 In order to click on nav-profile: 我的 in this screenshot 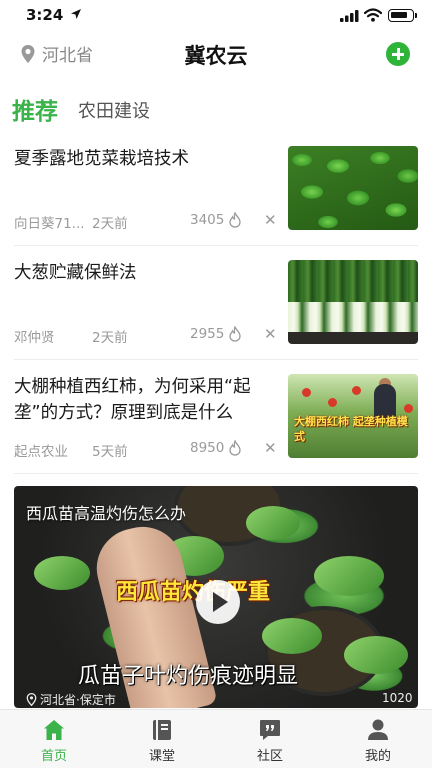, I will do `click(378, 741)`.